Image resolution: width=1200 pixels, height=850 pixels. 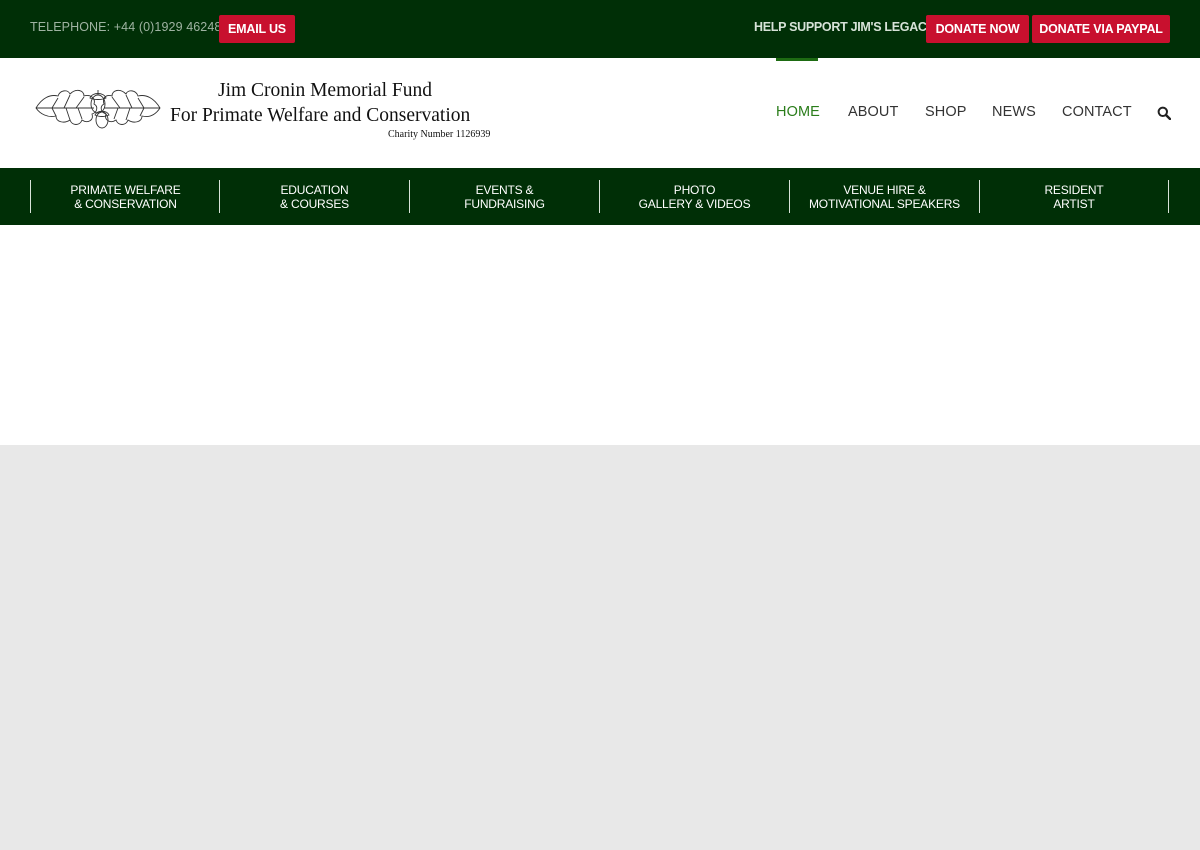 I want to click on search-icon, so click(x=1164, y=113).